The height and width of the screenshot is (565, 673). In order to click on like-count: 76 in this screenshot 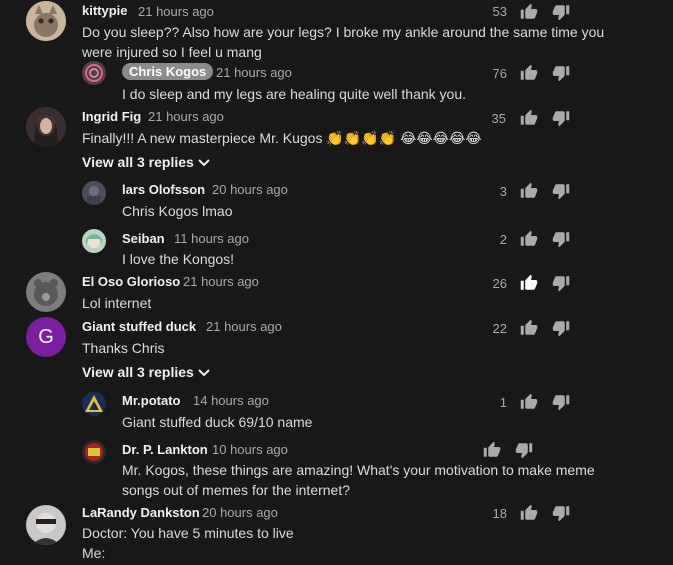, I will do `click(499, 73)`.